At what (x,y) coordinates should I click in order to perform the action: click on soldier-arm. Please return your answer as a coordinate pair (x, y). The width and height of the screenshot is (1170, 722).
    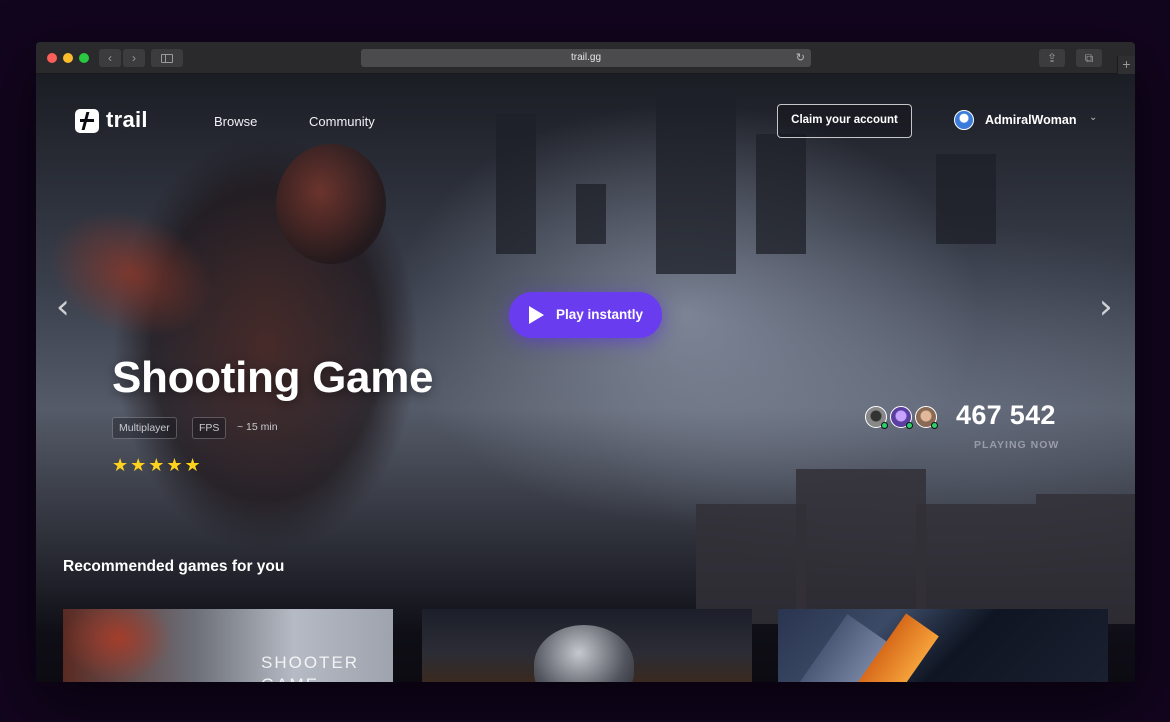
    Looking at the image, I should click on (134, 274).